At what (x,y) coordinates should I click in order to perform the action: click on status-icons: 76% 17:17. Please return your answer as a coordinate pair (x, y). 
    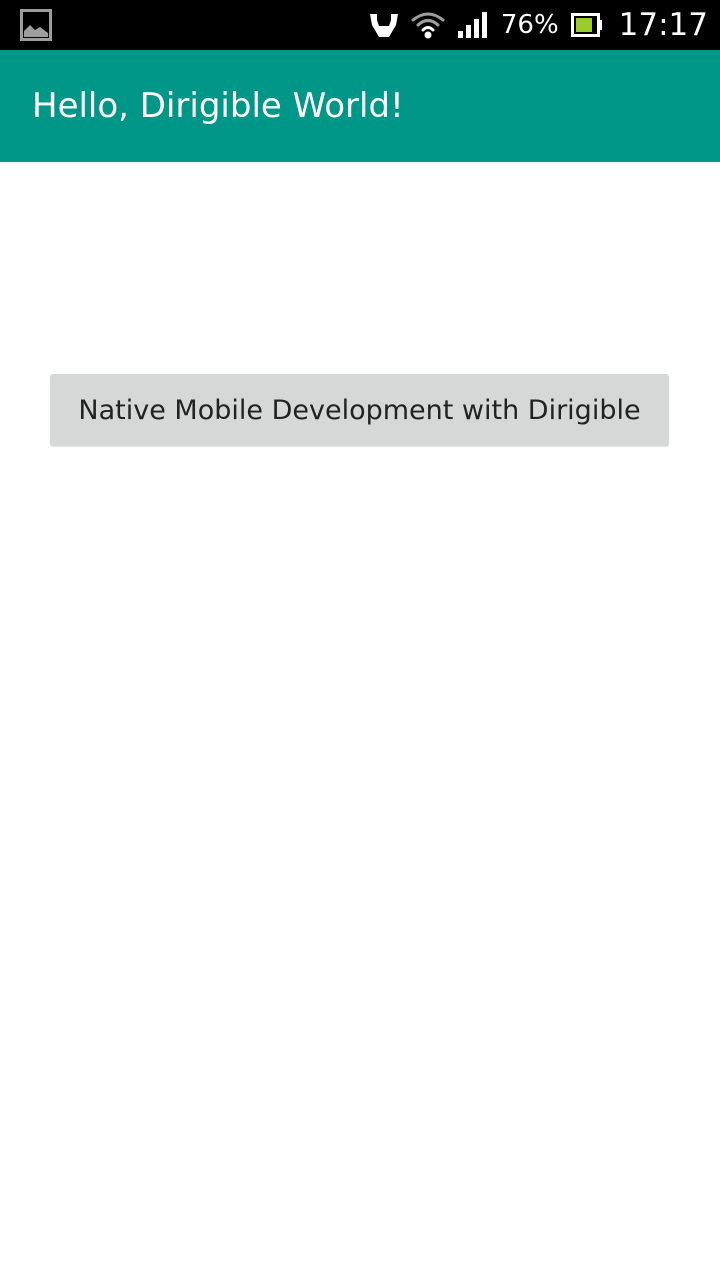
    Looking at the image, I should click on (538, 25).